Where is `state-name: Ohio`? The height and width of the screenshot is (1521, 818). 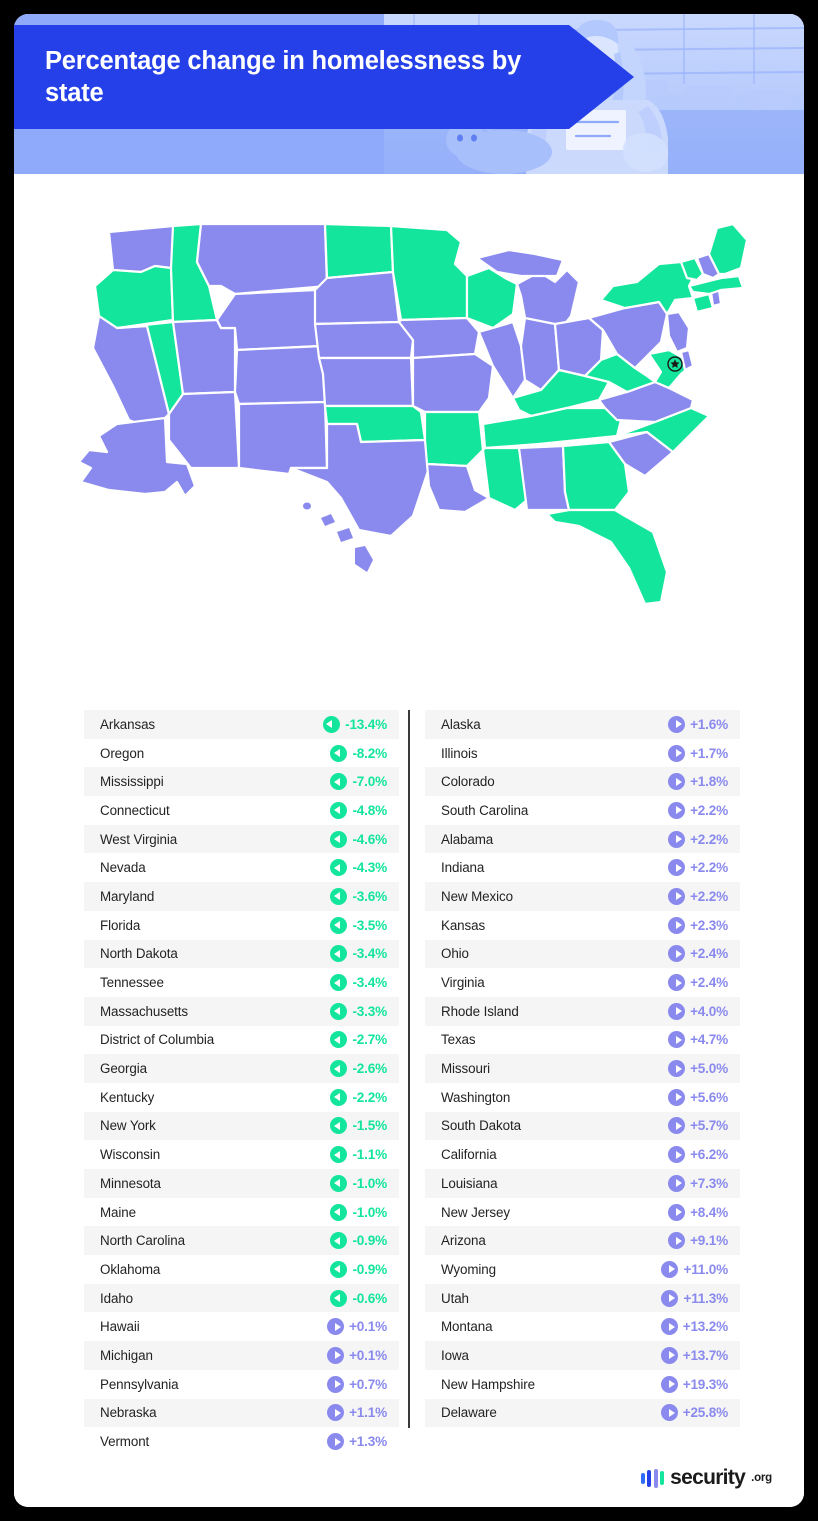
state-name: Ohio is located at coordinates (455, 954).